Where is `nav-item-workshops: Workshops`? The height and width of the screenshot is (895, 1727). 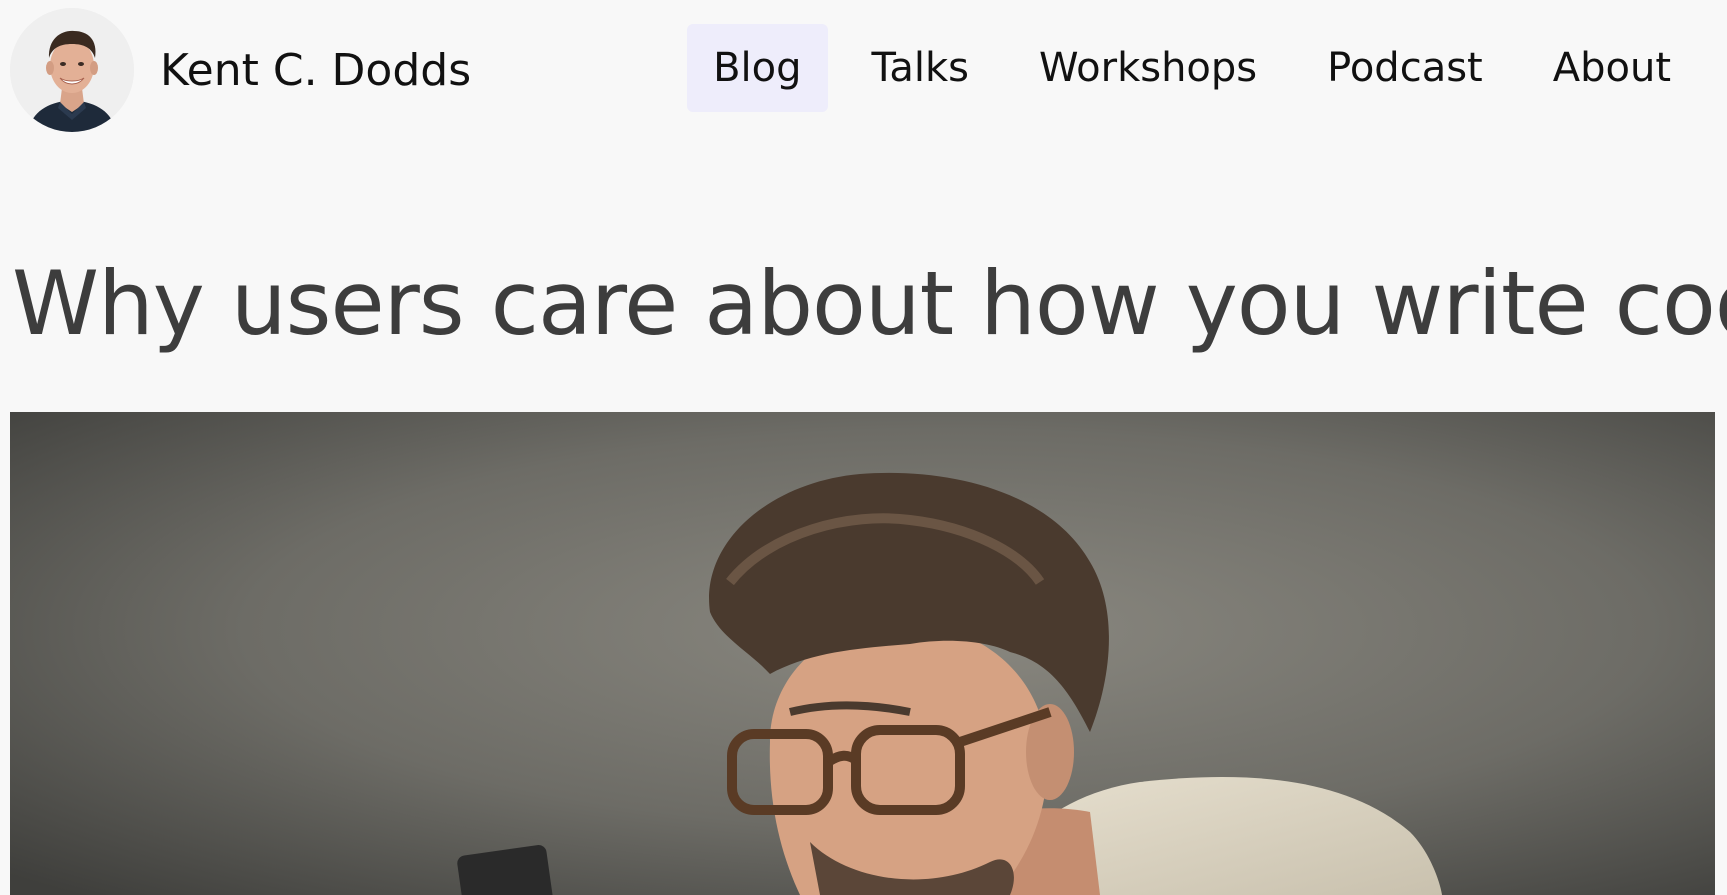
nav-item-workshops: Workshops is located at coordinates (1148, 68).